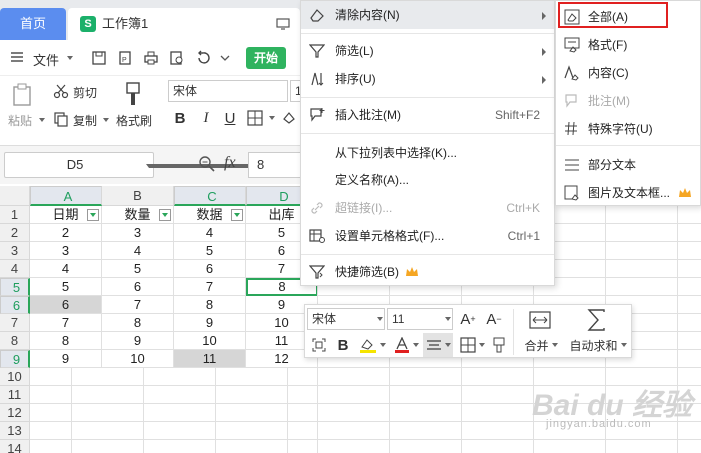 This screenshot has height=453, width=701. I want to click on font-color-icon, so click(406, 345).